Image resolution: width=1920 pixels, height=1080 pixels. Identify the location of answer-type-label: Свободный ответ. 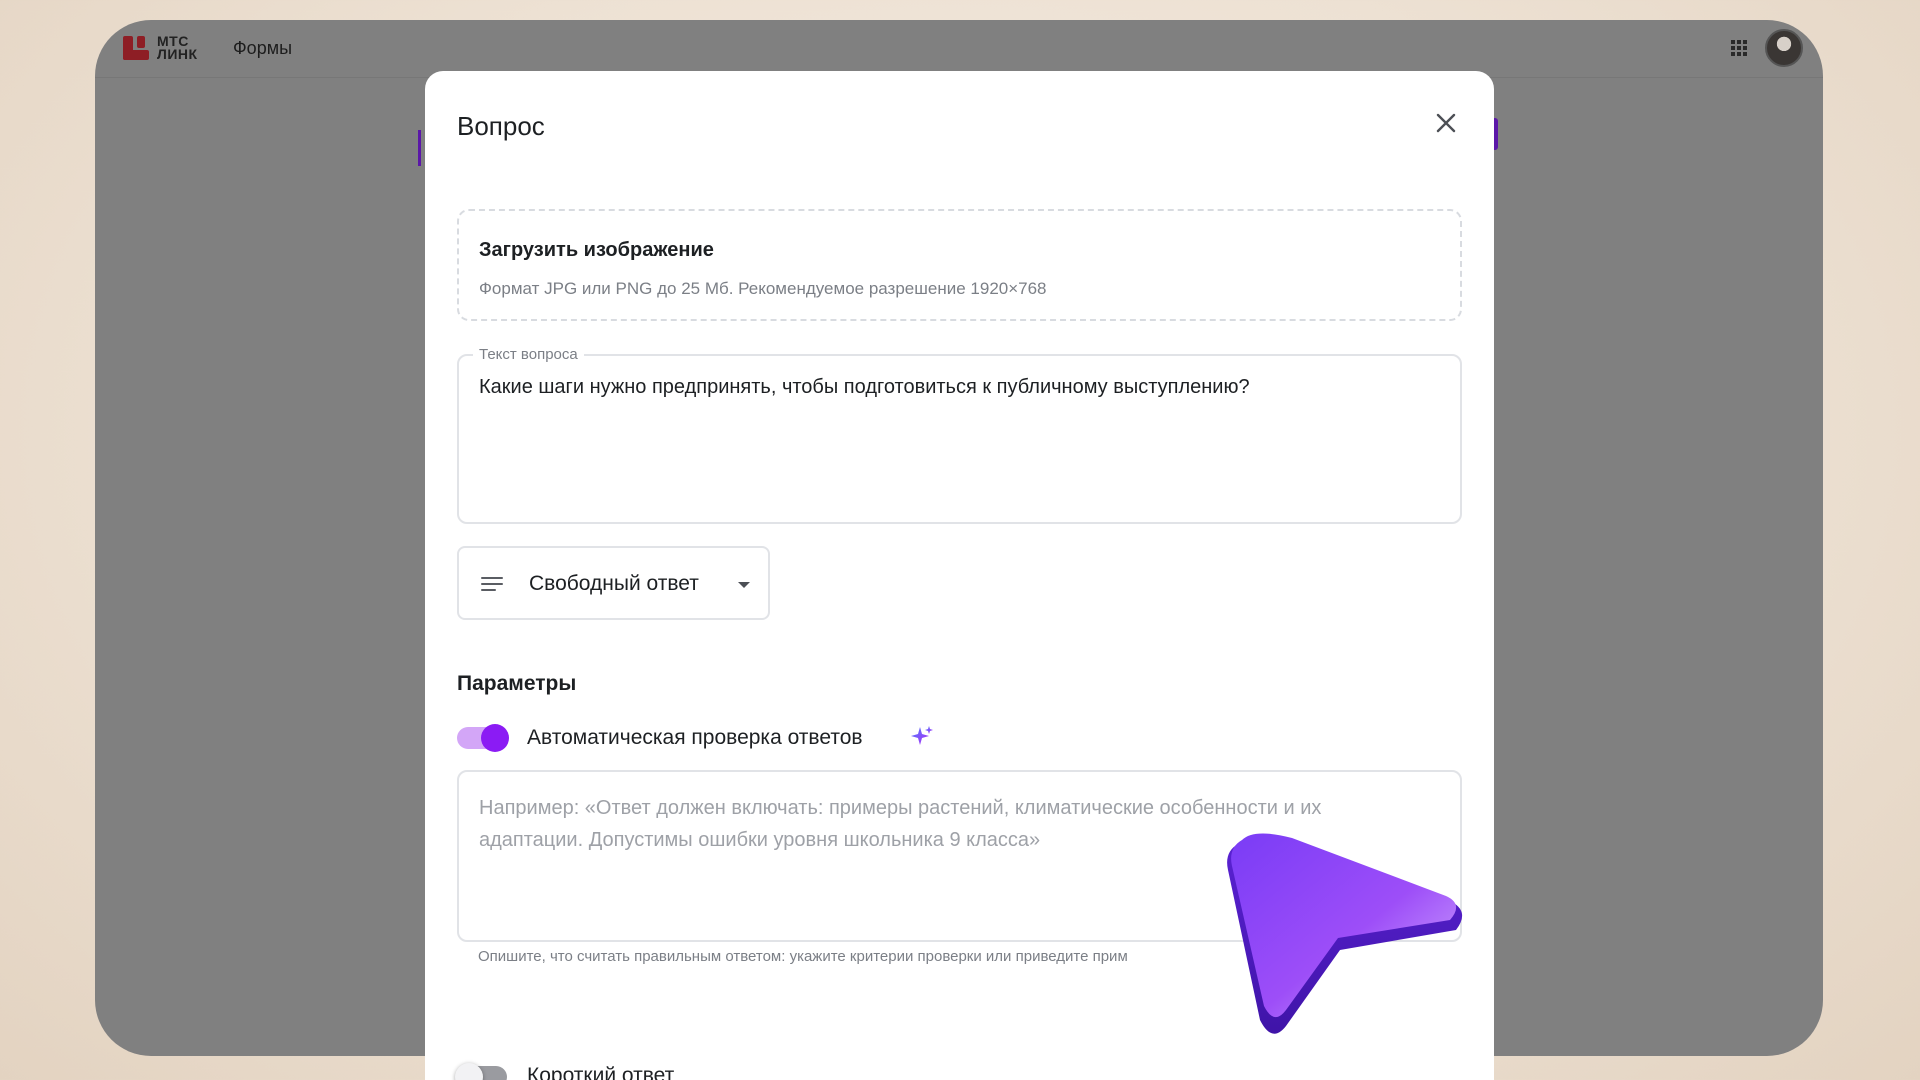
(614, 583).